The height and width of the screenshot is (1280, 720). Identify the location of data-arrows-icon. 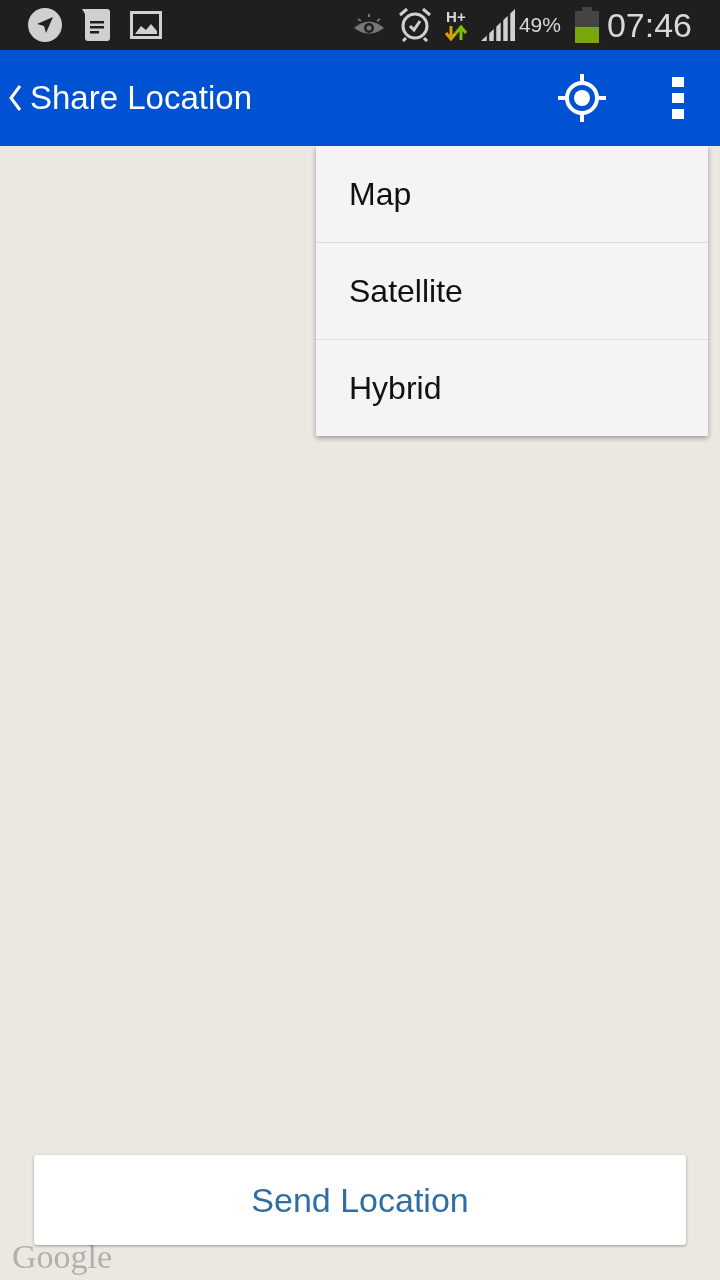
(455, 33).